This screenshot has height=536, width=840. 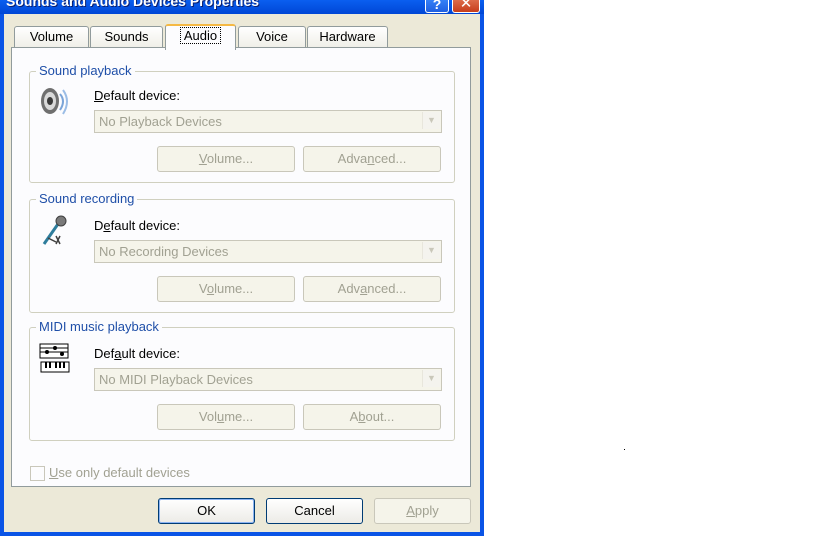 What do you see at coordinates (176, 379) in the screenshot?
I see `midi-device-value: No MIDI Playback Devices` at bounding box center [176, 379].